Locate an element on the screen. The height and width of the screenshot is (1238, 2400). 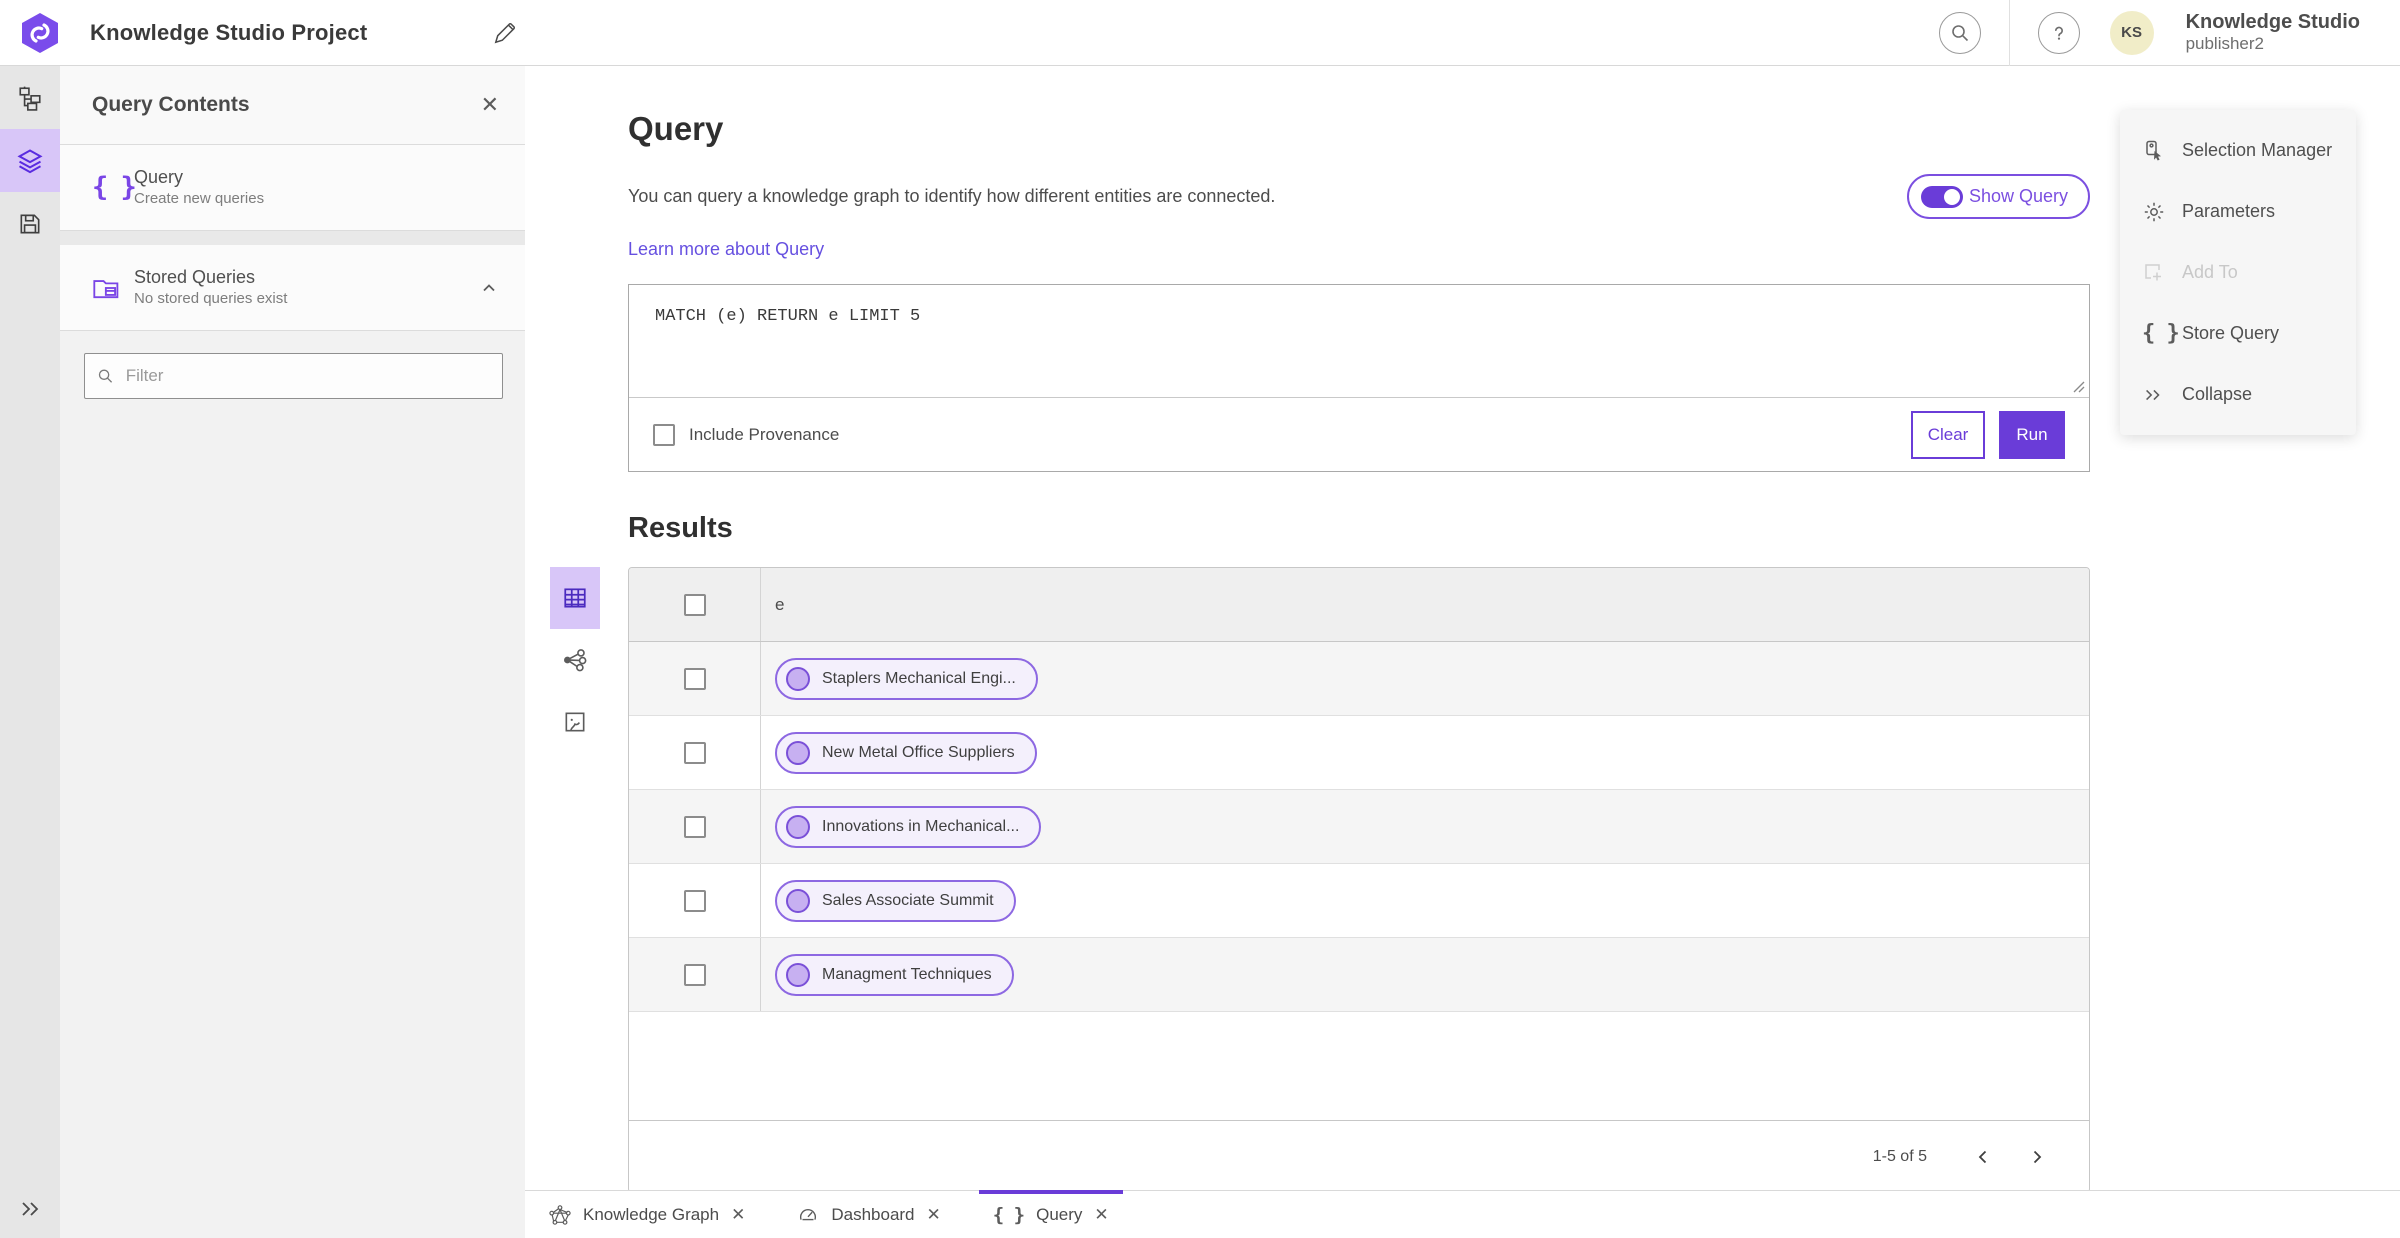
show-query-toggle: Show Query is located at coordinates (1998, 196).